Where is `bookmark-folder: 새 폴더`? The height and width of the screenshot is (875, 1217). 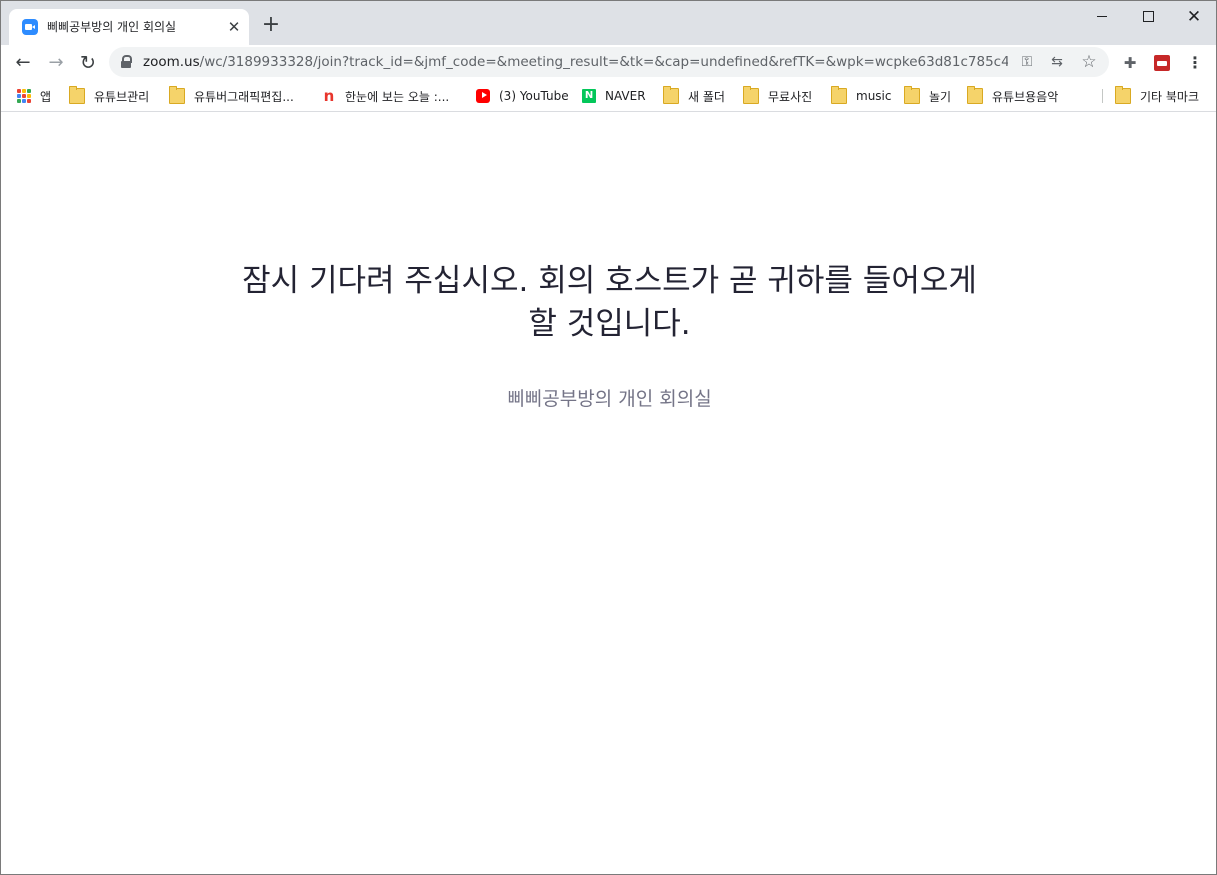 bookmark-folder: 새 폴더 is located at coordinates (694, 96).